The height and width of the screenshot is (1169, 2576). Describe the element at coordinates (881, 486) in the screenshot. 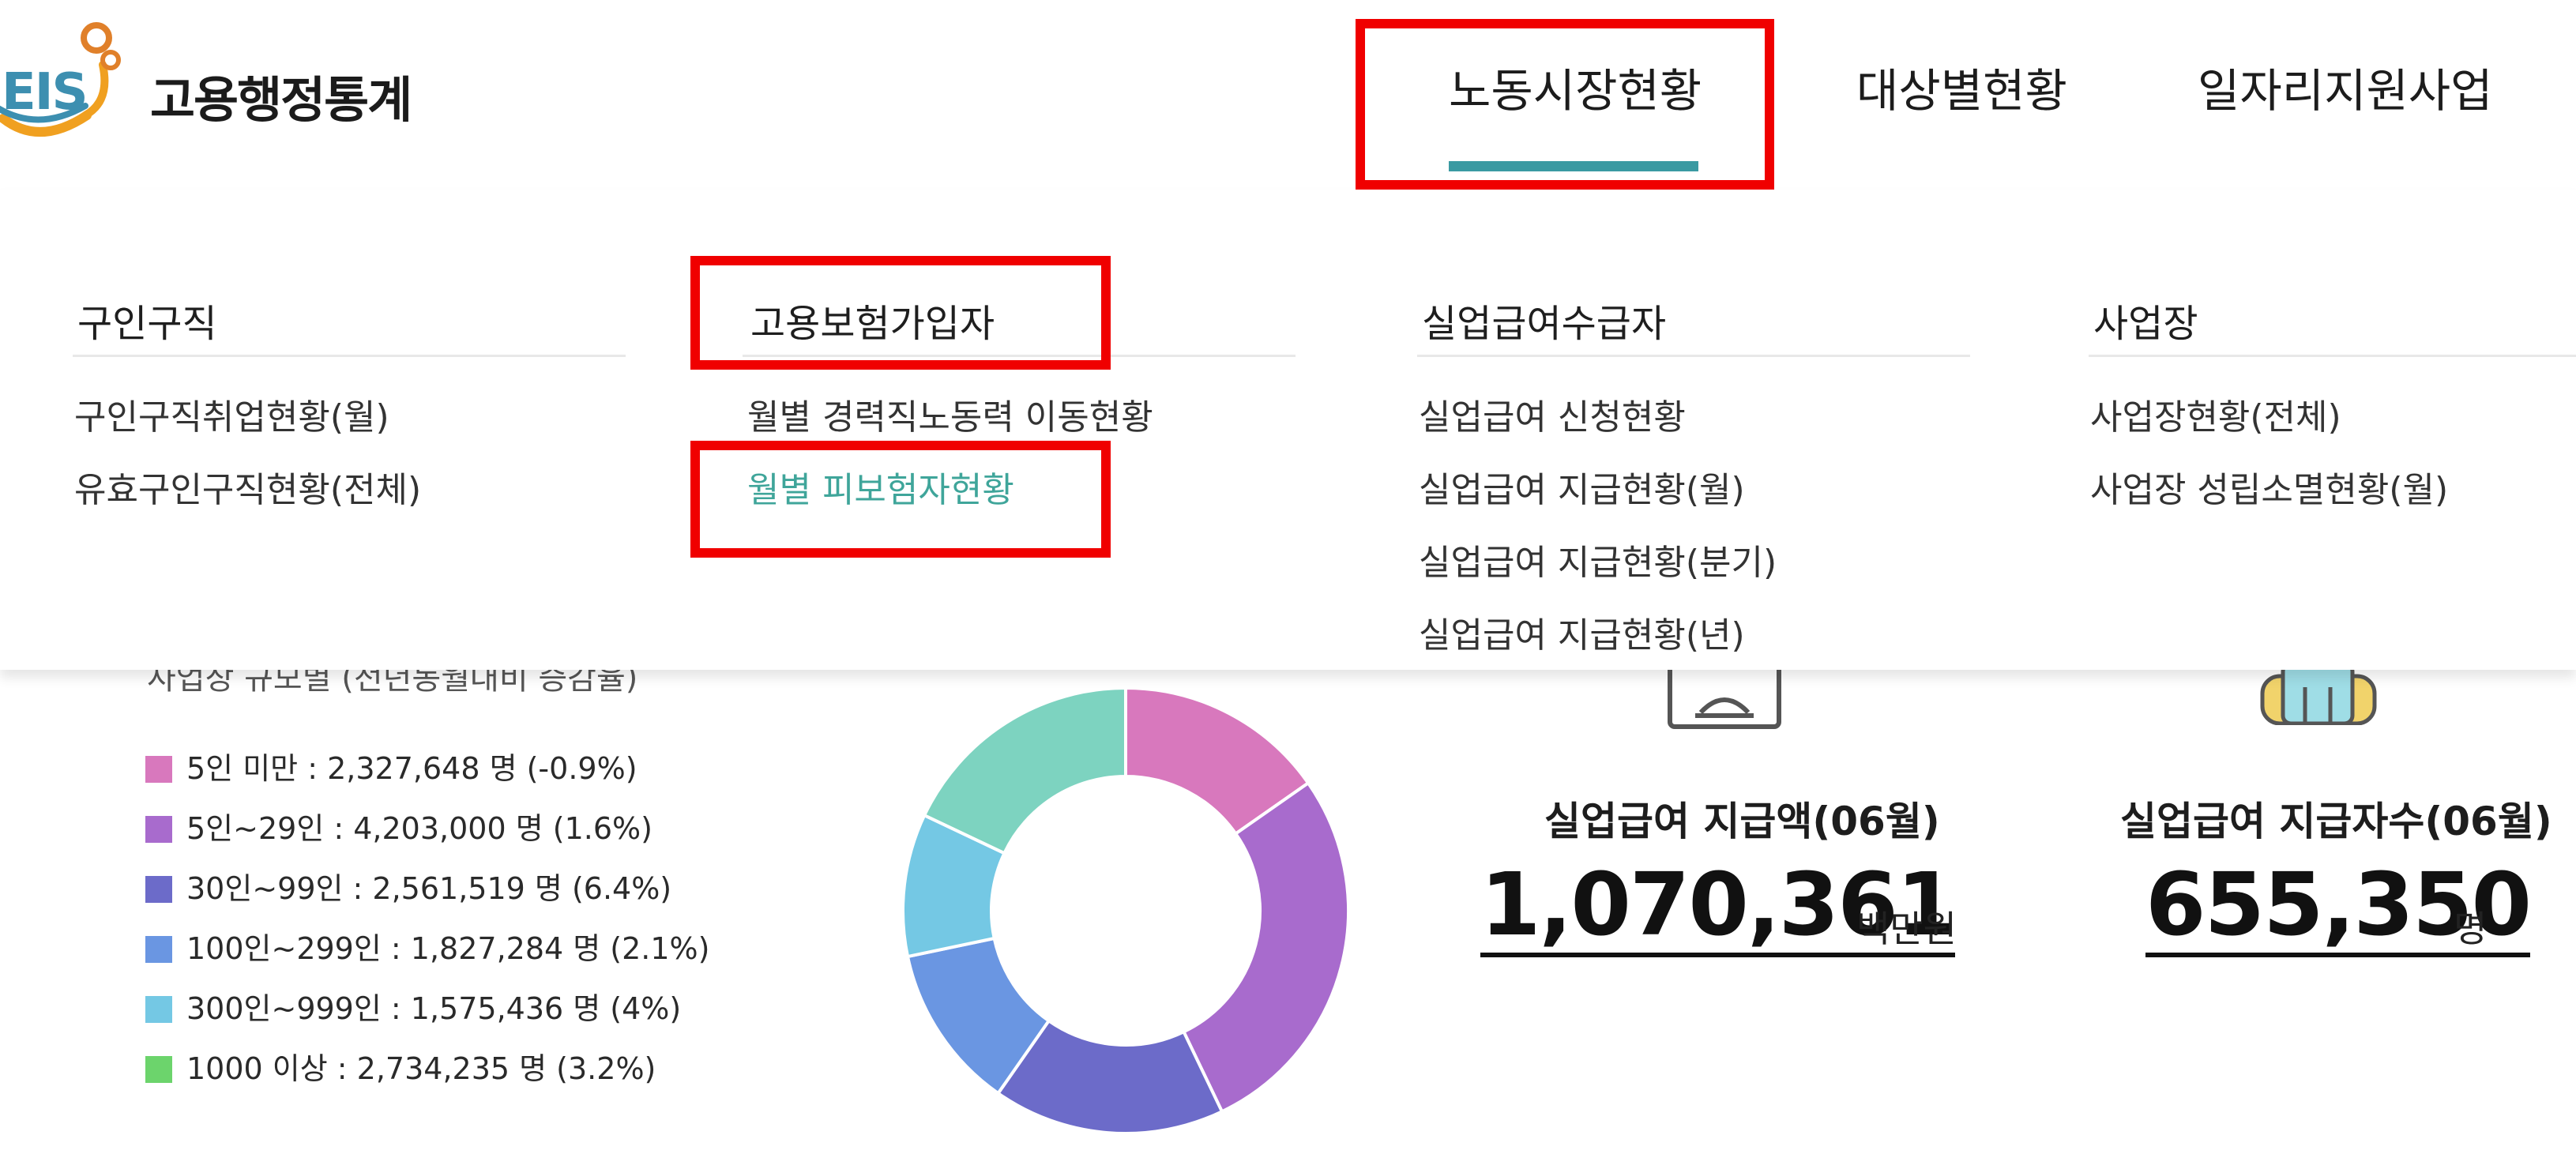

I see `menu-link-monthly-insured: 월별 피보험자현황` at that location.